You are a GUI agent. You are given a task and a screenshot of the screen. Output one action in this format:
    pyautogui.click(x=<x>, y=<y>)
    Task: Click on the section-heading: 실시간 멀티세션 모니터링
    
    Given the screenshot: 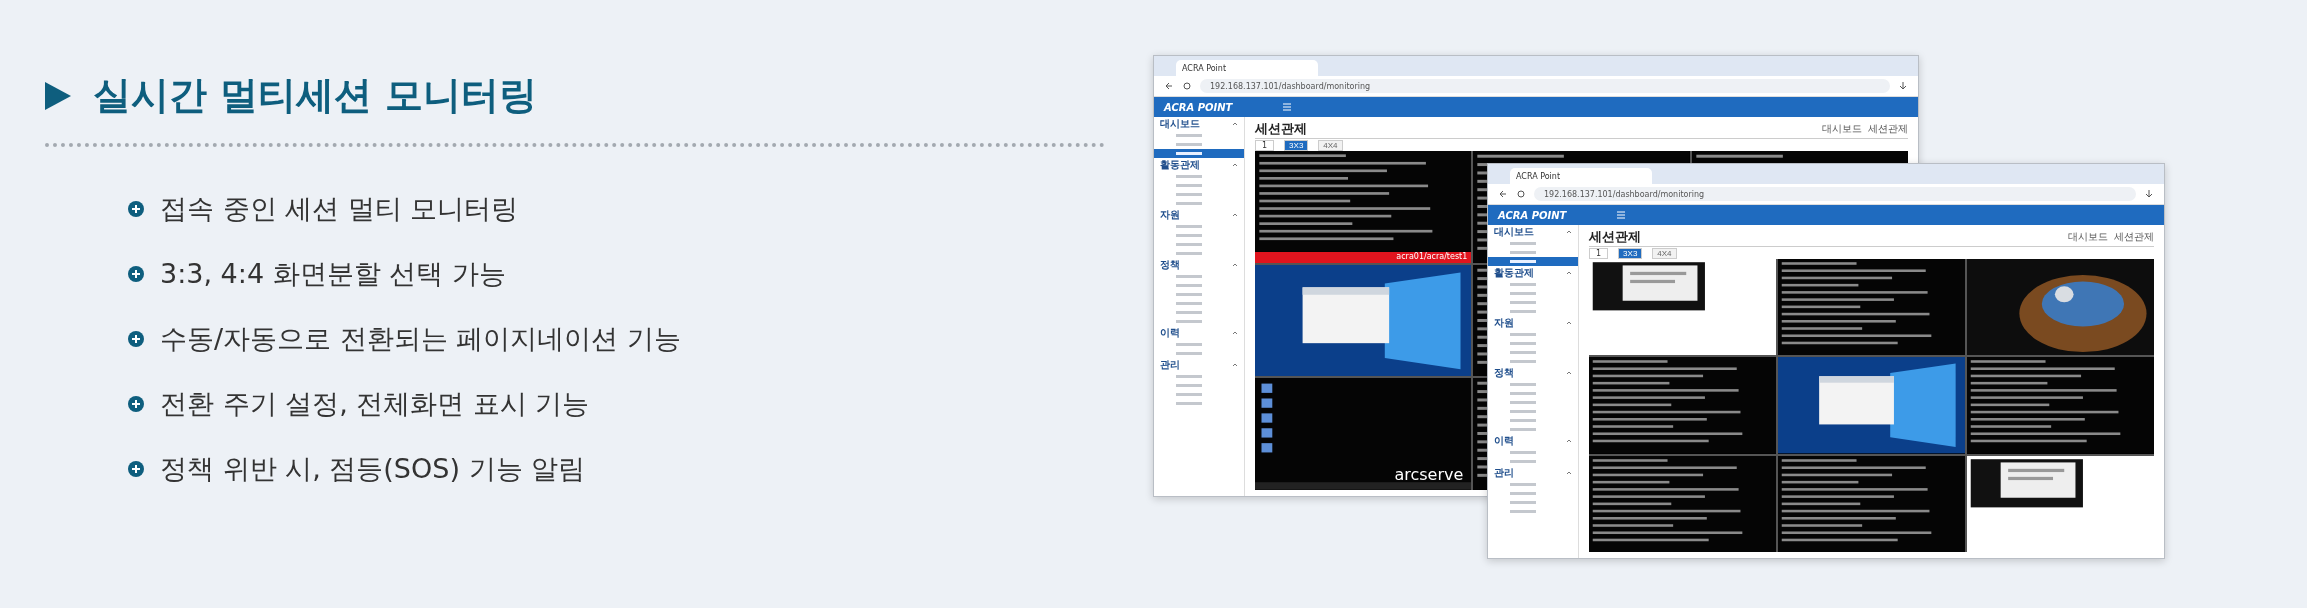 What is the action you would take?
    pyautogui.click(x=315, y=95)
    